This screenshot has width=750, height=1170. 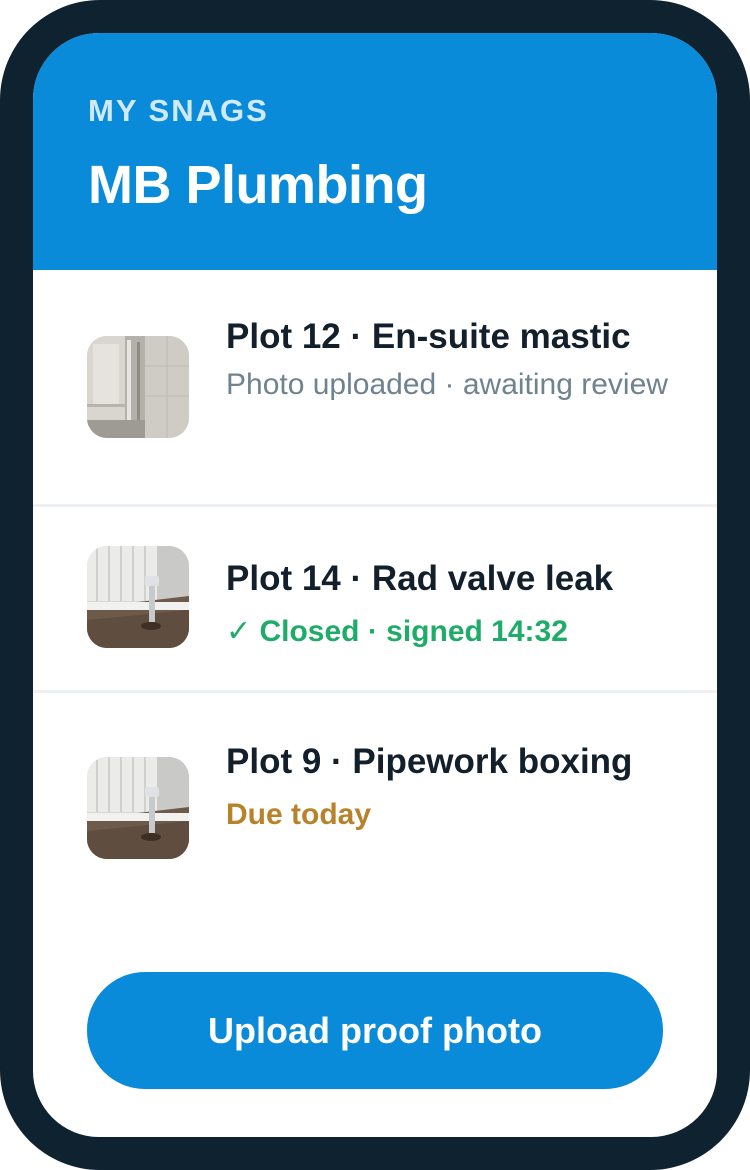 What do you see at coordinates (258, 185) in the screenshot?
I see `page-title: MB Plumbing` at bounding box center [258, 185].